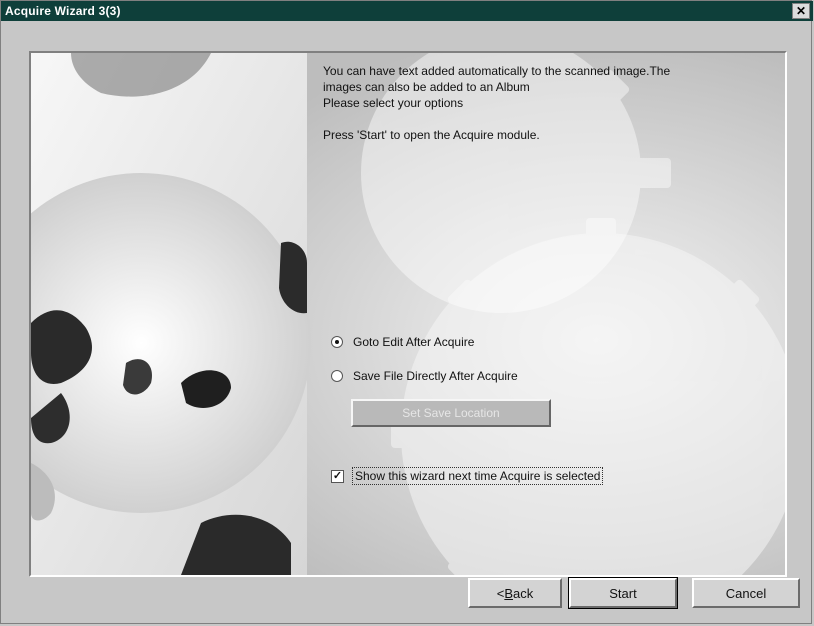 The image size is (814, 626). I want to click on save-file-option: Save File Directly After Acquire, so click(424, 376).